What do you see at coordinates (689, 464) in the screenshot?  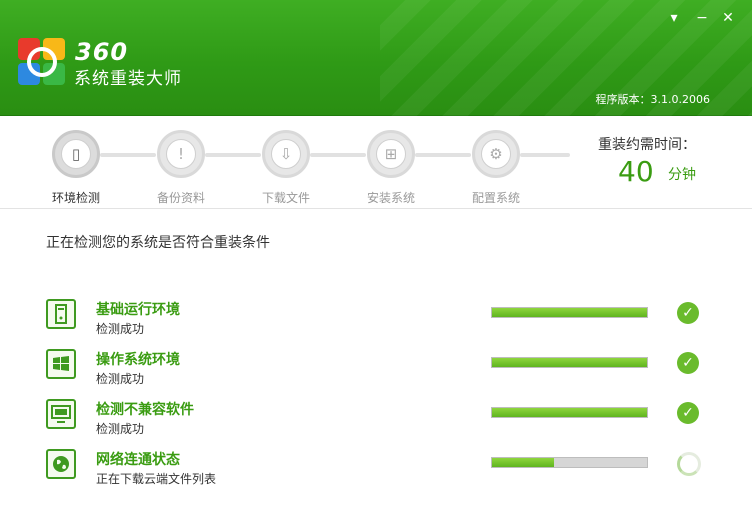 I see `loading-spinner-icon` at bounding box center [689, 464].